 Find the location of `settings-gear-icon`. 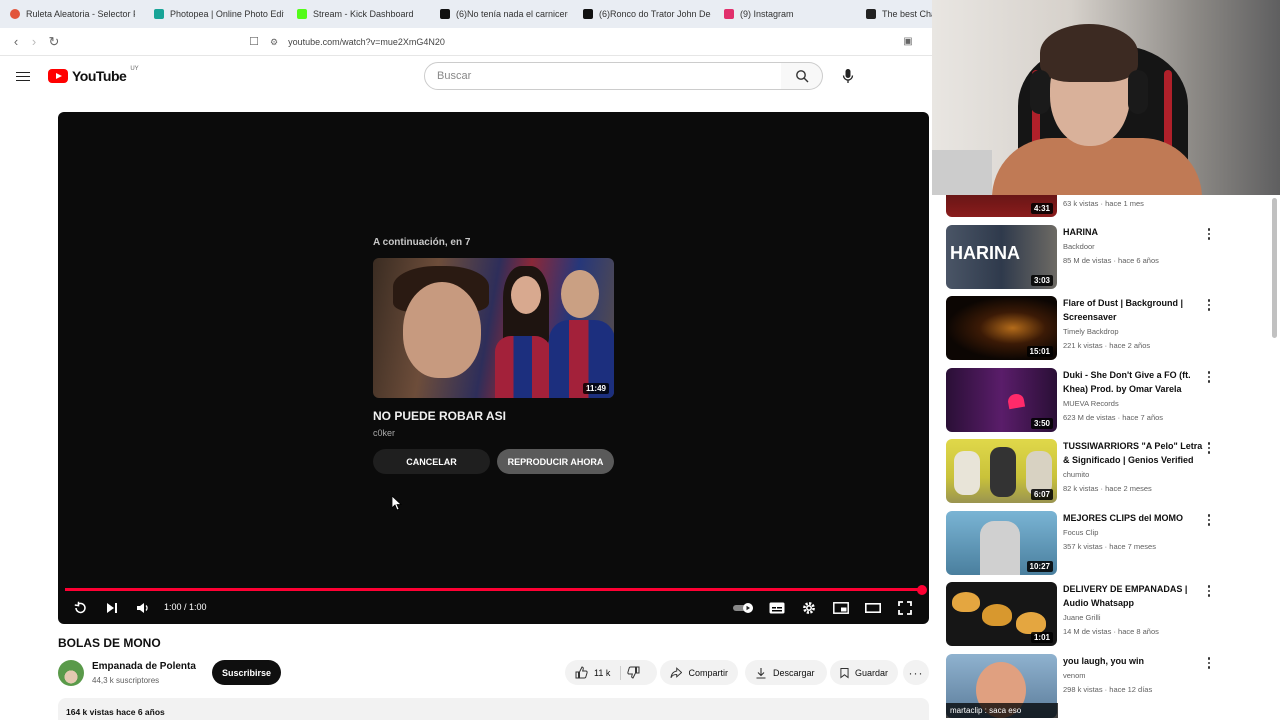

settings-gear-icon is located at coordinates (809, 608).